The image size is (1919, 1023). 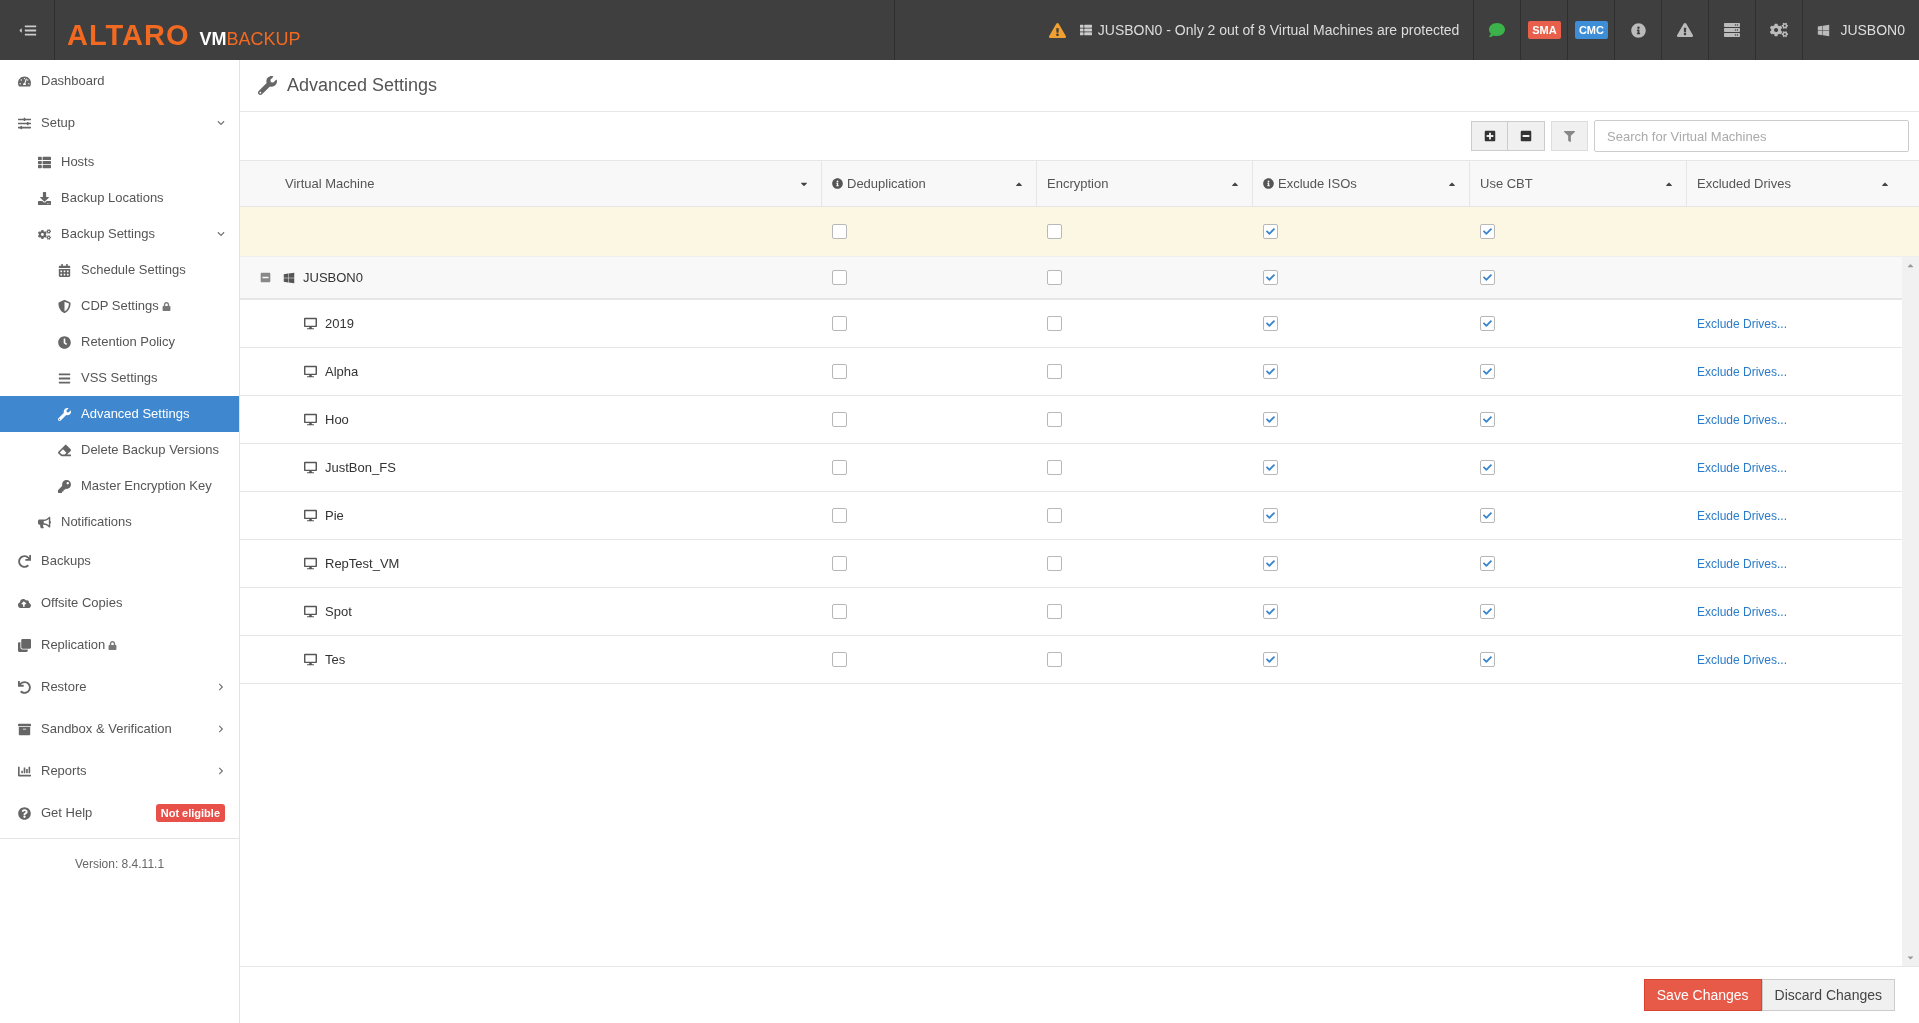 I want to click on sidebar-item: Schedule Settings, so click(x=119, y=270).